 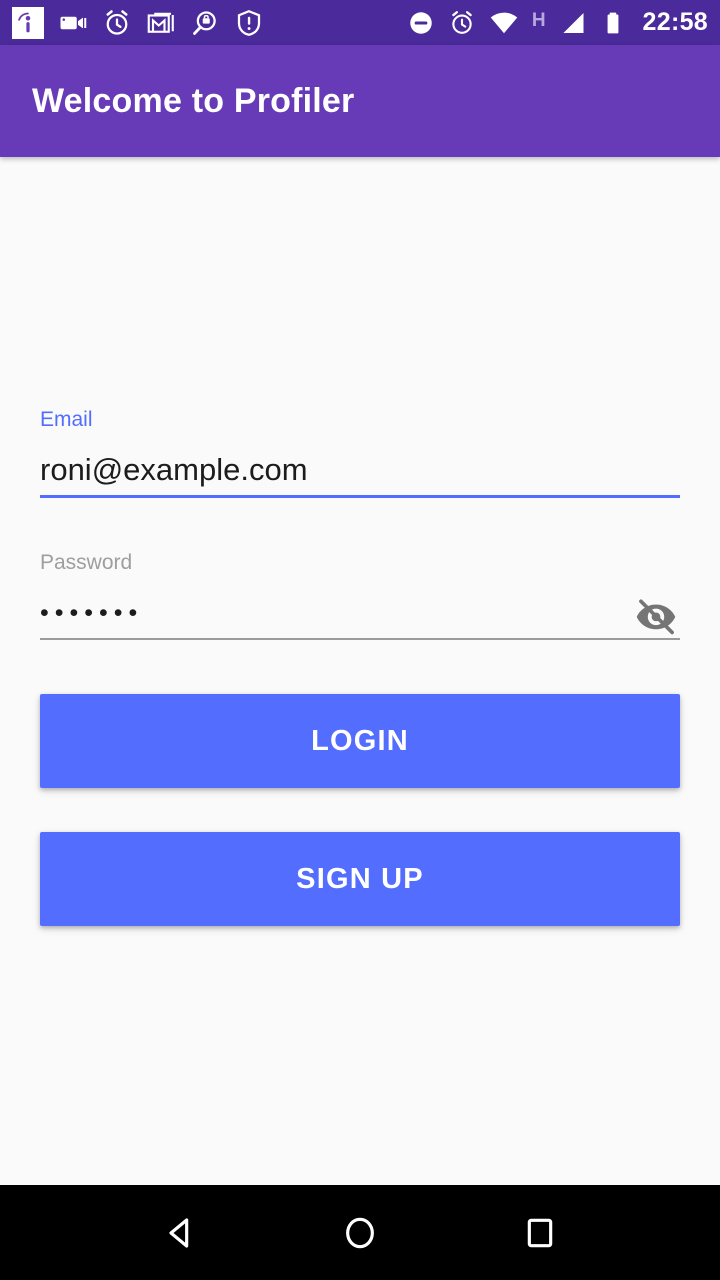 What do you see at coordinates (573, 23) in the screenshot?
I see `cell-signal-icon` at bounding box center [573, 23].